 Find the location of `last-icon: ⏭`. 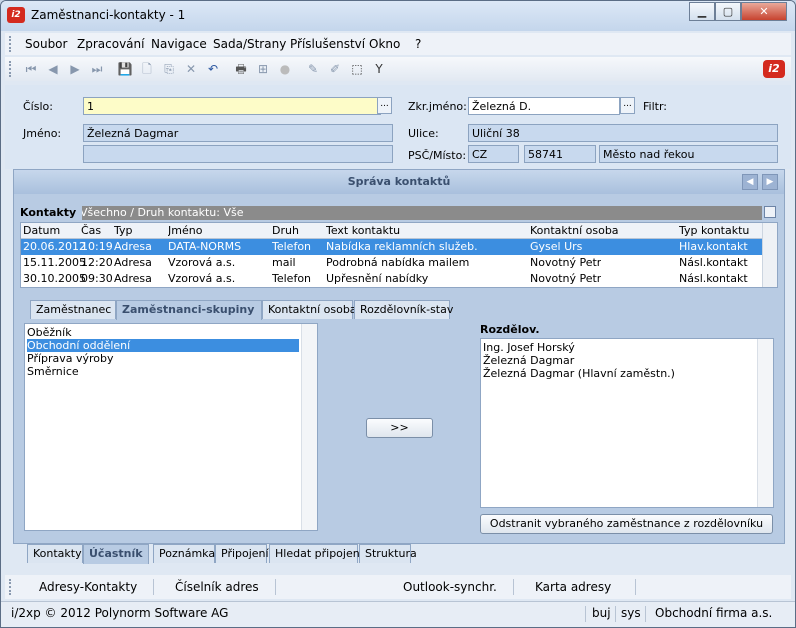

last-icon: ⏭ is located at coordinates (97, 69).